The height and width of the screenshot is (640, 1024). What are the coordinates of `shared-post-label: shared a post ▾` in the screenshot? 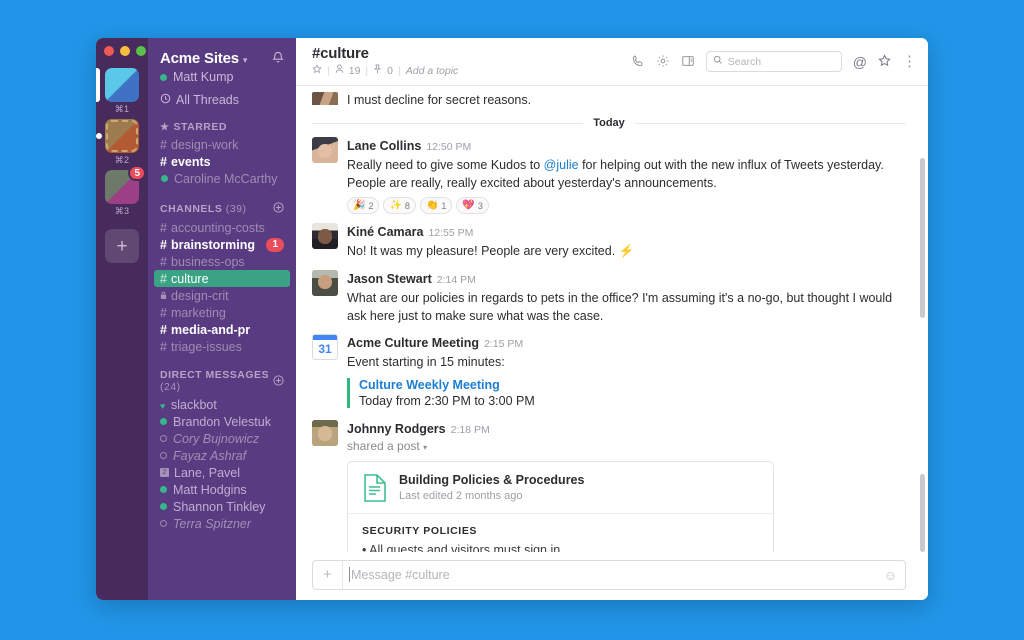 It's located at (626, 446).